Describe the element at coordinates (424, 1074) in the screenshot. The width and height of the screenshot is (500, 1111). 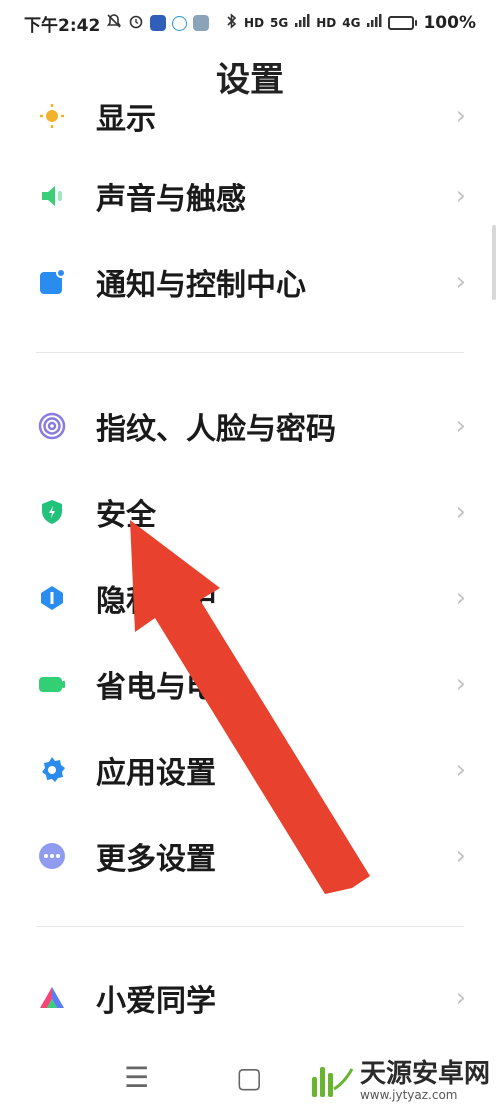
I see `watermark-name: 天源安卓网` at that location.